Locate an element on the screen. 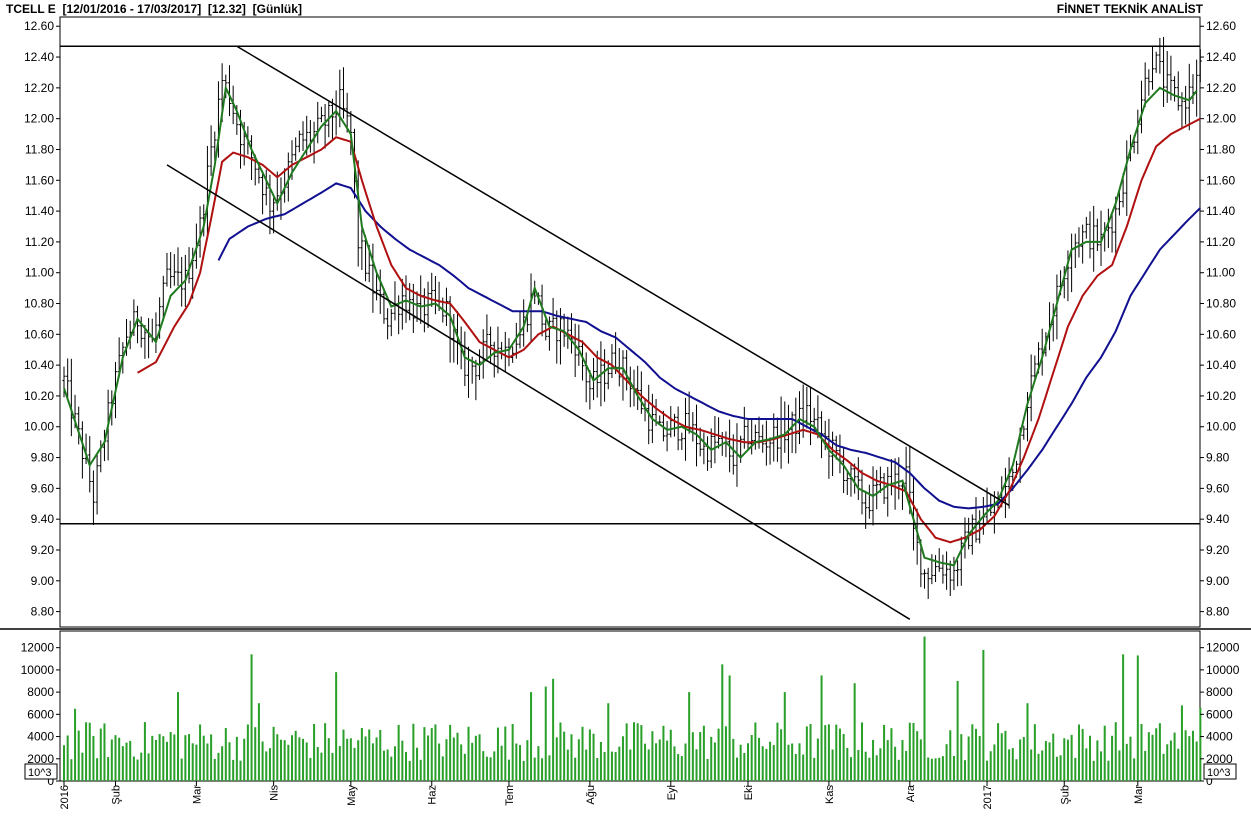 The image size is (1251, 822). vol-tick-label-right: 6000 is located at coordinates (1219, 714).